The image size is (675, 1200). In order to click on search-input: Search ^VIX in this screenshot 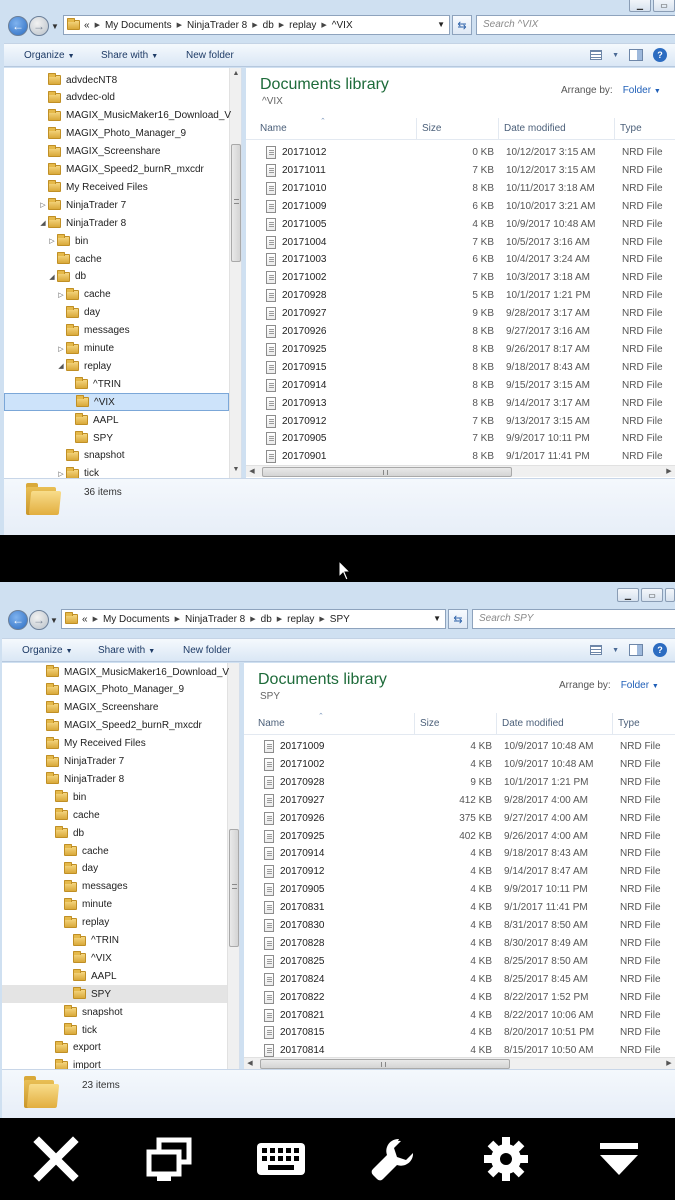, I will do `click(575, 25)`.